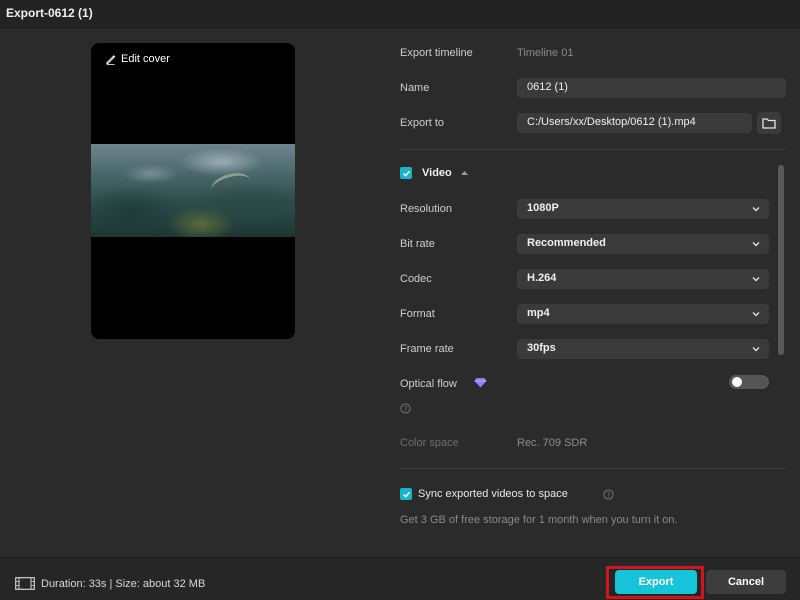  Describe the element at coordinates (566, 243) in the screenshot. I see `bitrate-value: Recommended` at that location.